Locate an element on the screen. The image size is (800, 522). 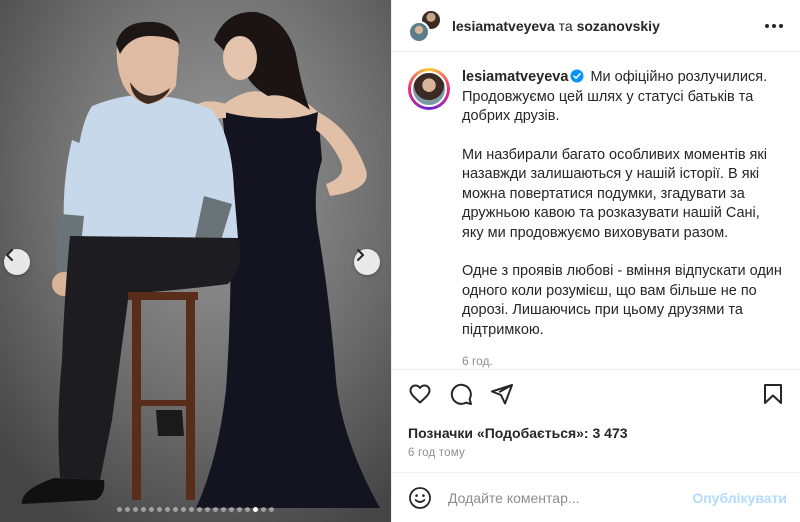
post-actions is located at coordinates (596, 394).